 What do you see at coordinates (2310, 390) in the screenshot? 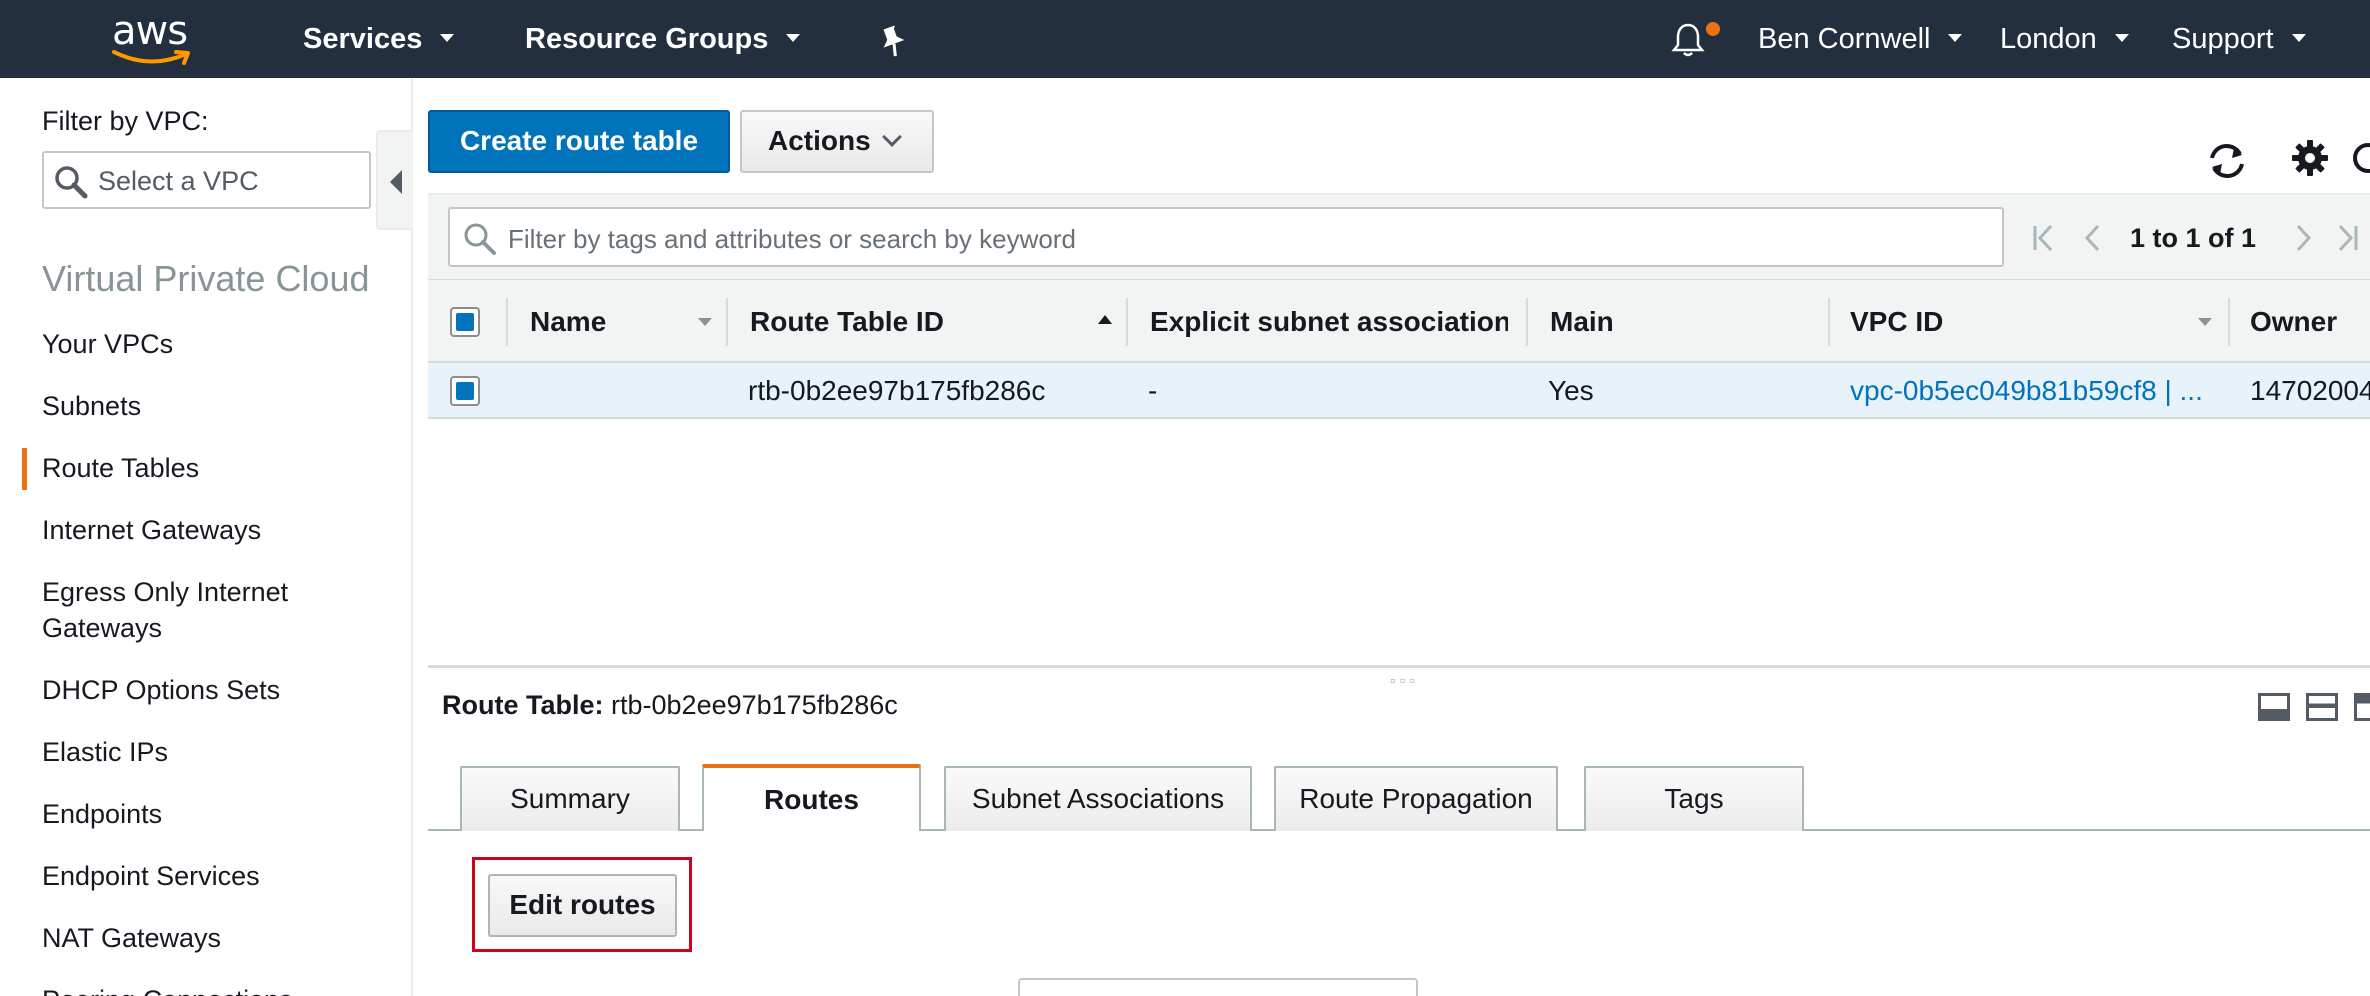
I see `cell-owner: 14702004` at bounding box center [2310, 390].